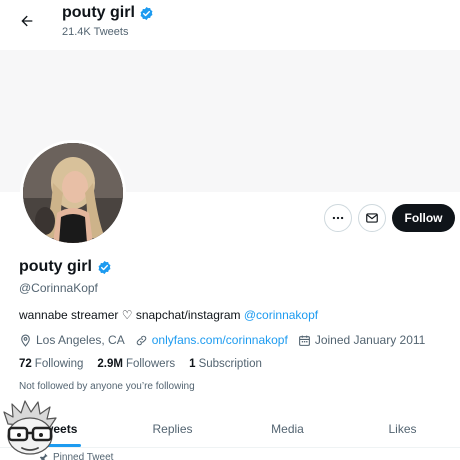  Describe the element at coordinates (304, 340) in the screenshot. I see `calendar-icon` at that location.